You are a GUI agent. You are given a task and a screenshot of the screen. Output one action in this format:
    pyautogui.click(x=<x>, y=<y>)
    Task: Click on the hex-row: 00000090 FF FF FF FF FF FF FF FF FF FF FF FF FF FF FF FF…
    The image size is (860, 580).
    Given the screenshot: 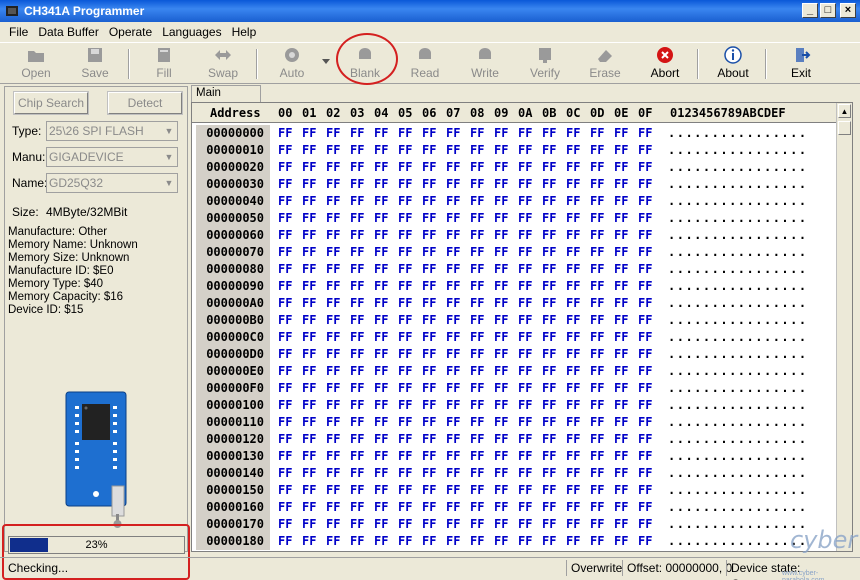 What is the action you would take?
    pyautogui.click(x=515, y=286)
    